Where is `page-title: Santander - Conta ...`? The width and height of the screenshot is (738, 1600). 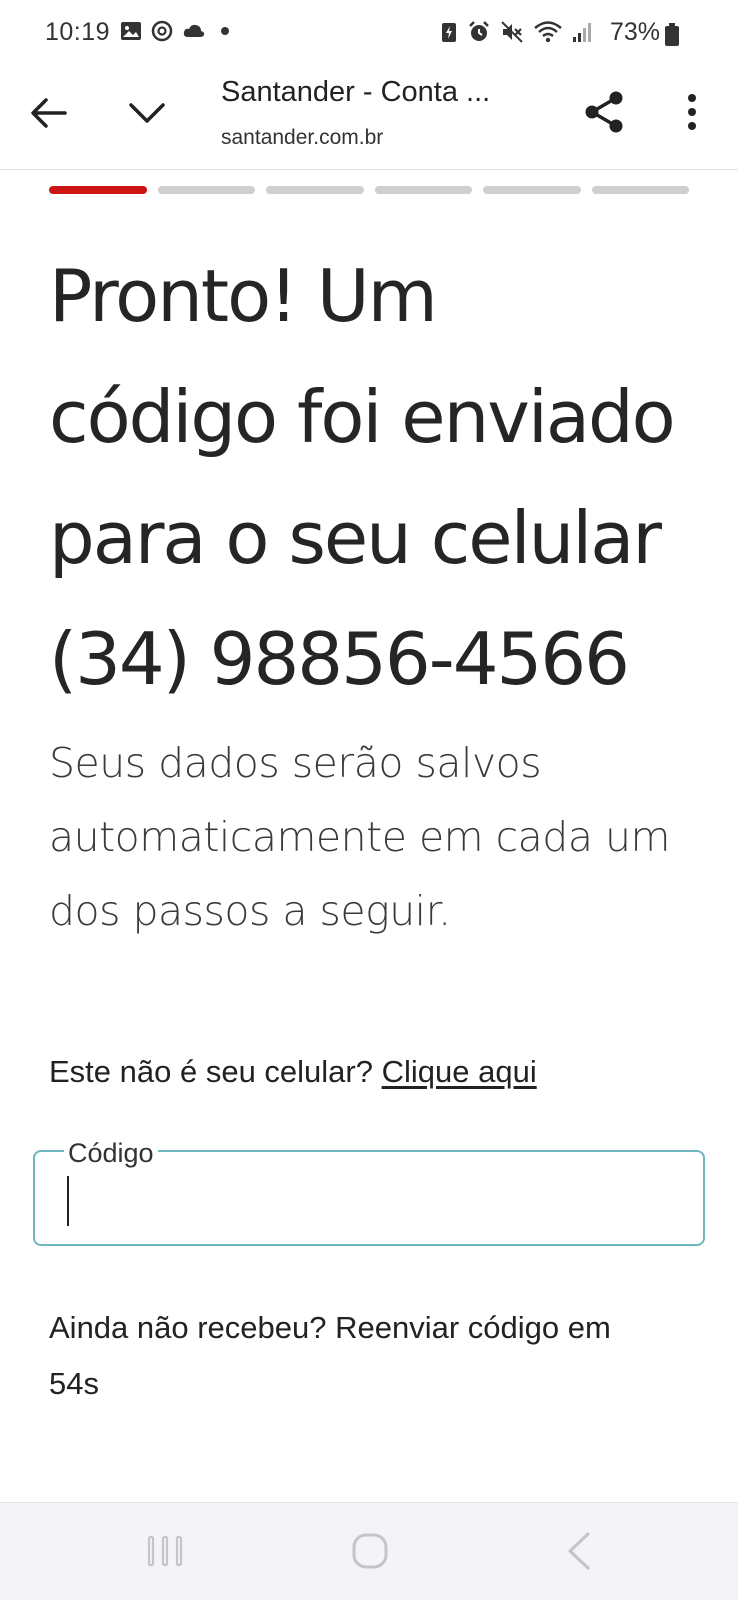 page-title: Santander - Conta ... is located at coordinates (355, 92).